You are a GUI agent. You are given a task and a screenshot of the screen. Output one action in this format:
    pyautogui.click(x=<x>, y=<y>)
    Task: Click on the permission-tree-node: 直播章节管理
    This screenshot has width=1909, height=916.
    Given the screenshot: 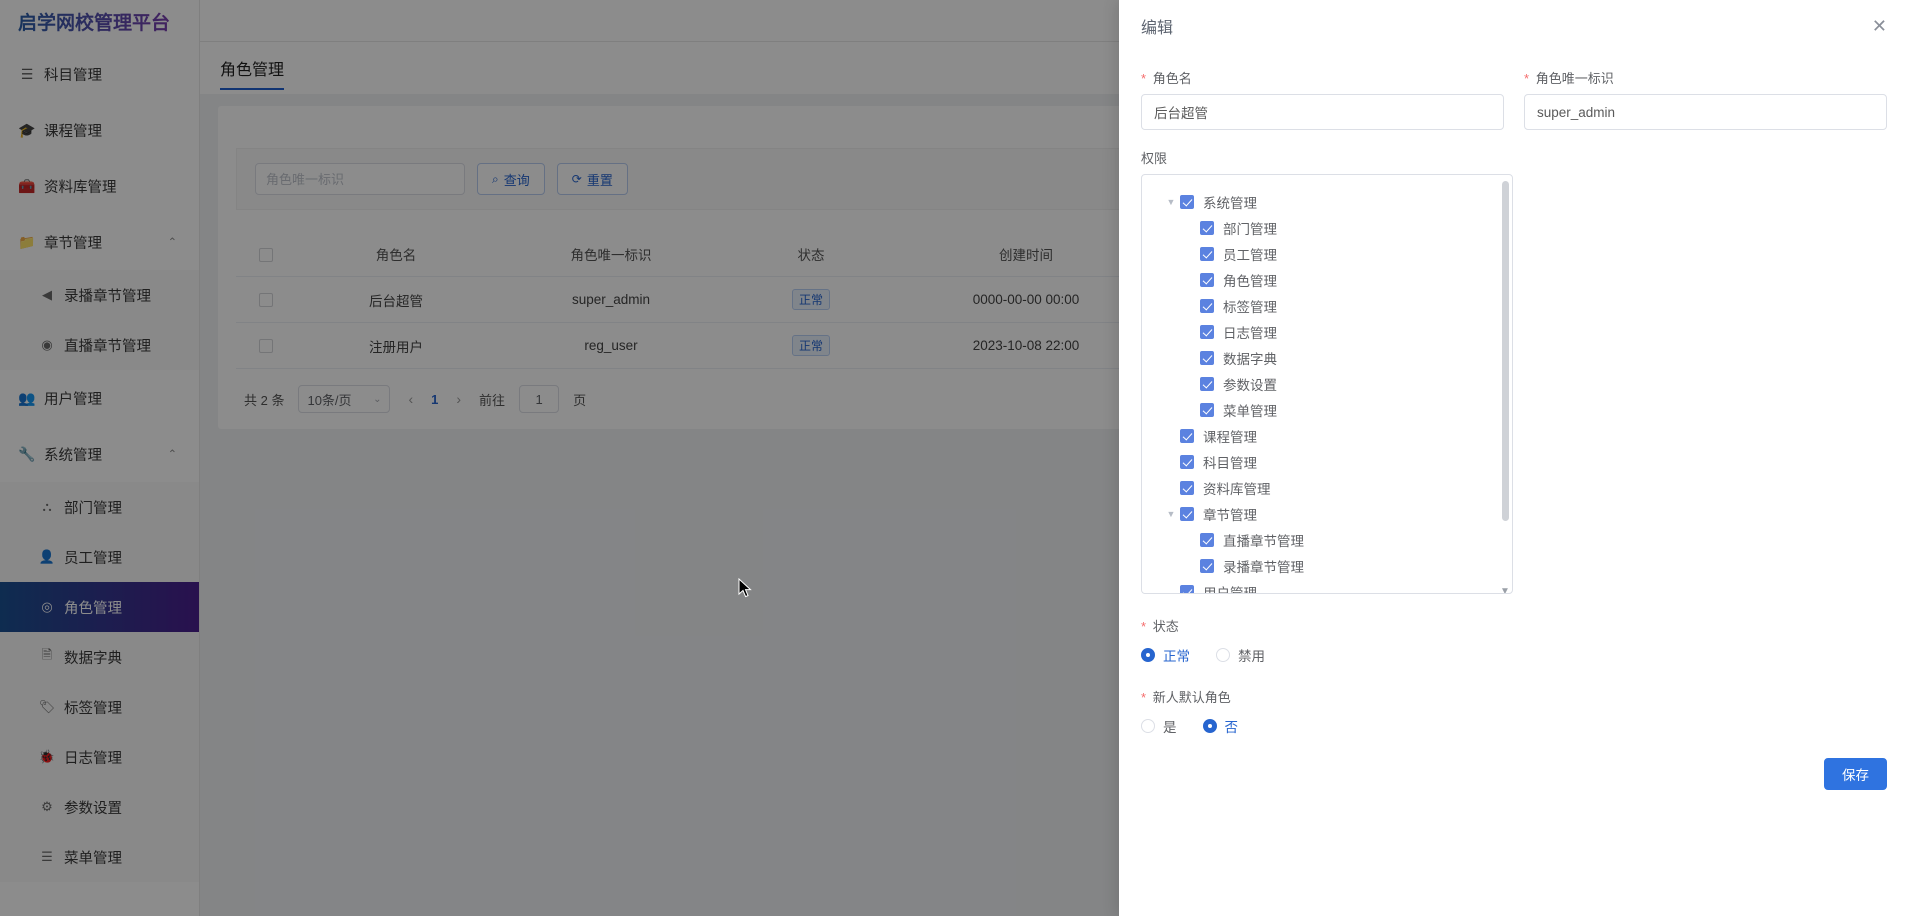 What is the action you would take?
    pyautogui.click(x=1320, y=540)
    